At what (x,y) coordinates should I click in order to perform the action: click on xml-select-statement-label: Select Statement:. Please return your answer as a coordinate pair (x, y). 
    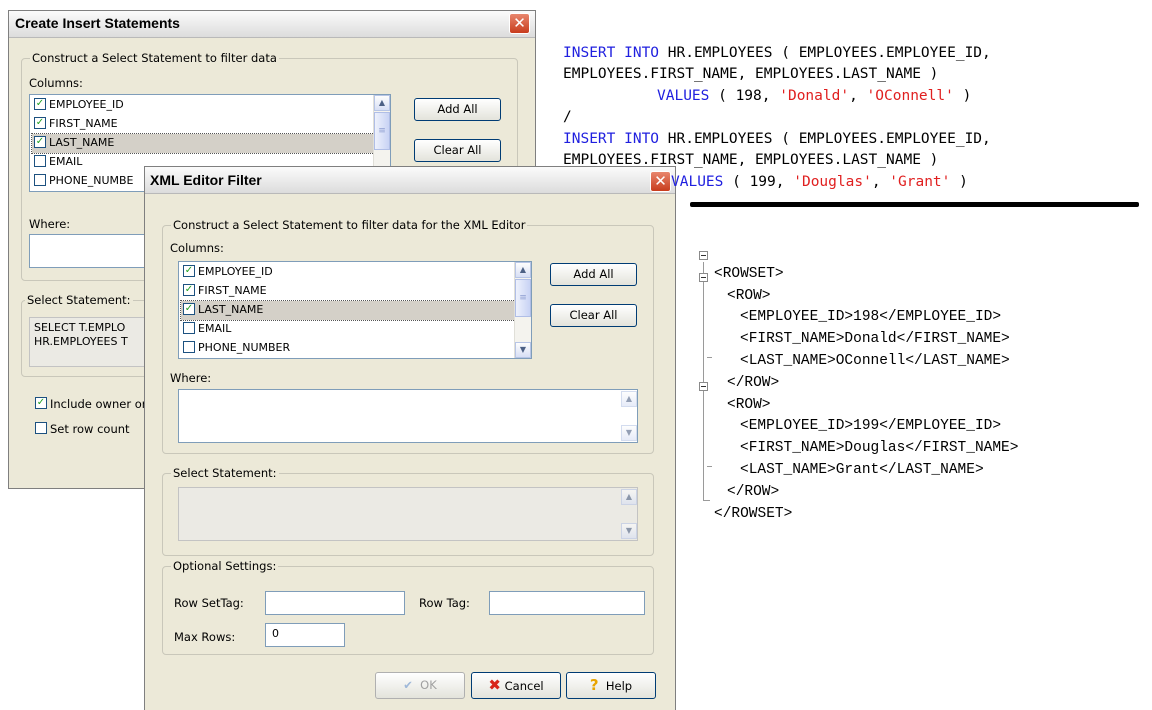
    Looking at the image, I should click on (225, 473).